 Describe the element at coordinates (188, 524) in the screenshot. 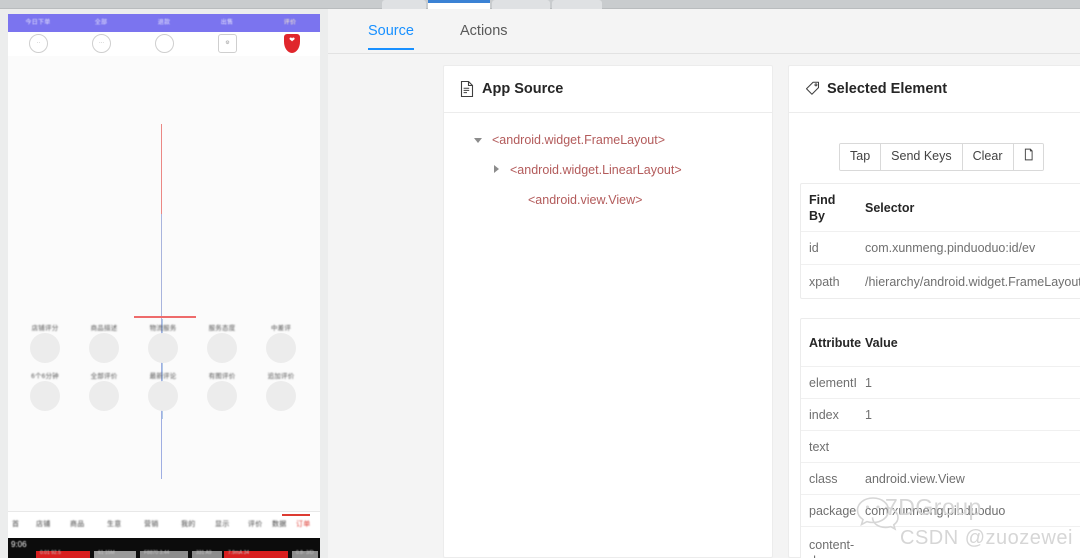

I see `bottom-nav-item: 我的` at that location.